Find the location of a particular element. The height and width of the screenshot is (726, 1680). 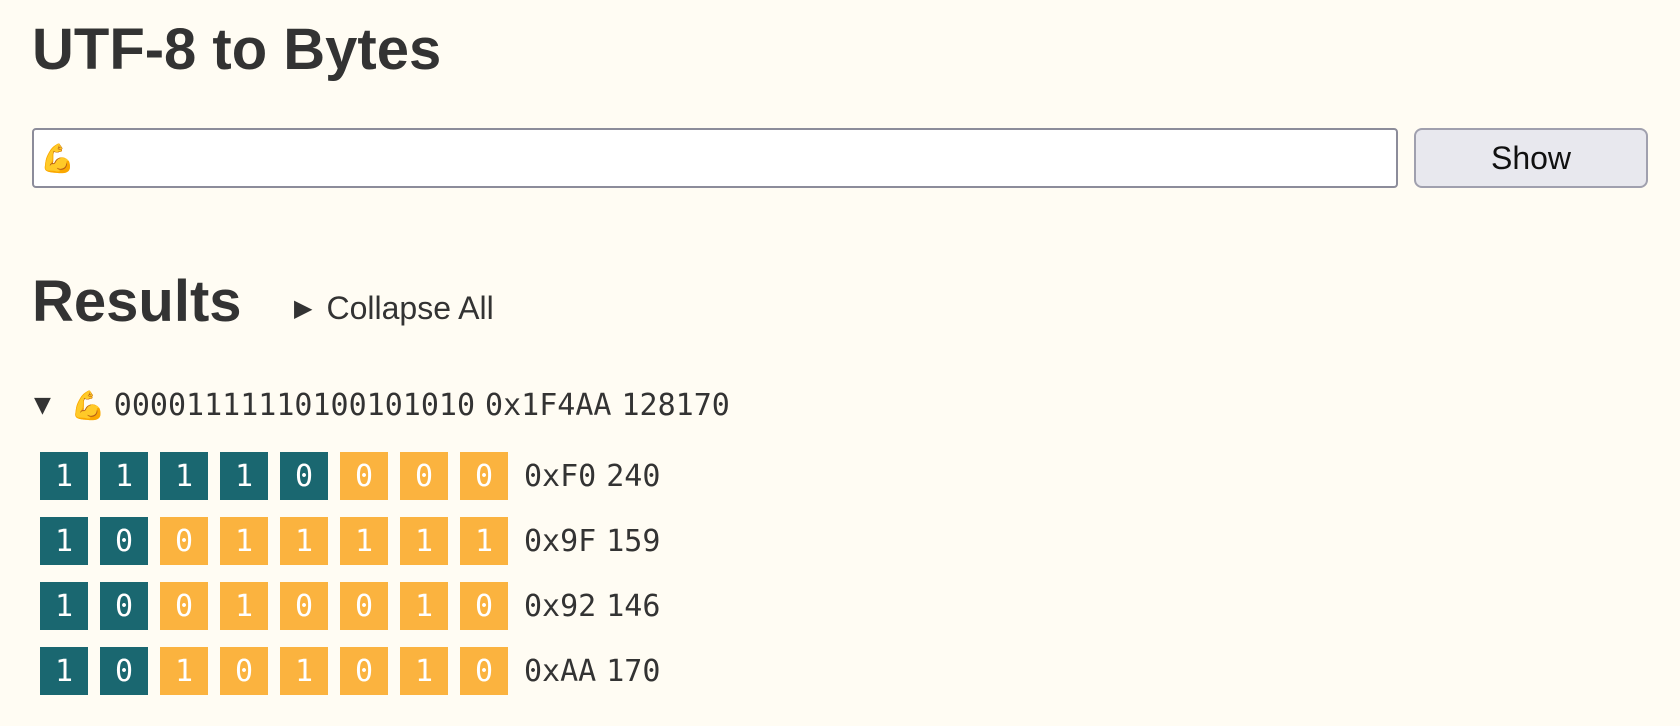

byte-row: 1 1 1 1 0 0 0 0 0xF0 240 is located at coordinates (350, 476).